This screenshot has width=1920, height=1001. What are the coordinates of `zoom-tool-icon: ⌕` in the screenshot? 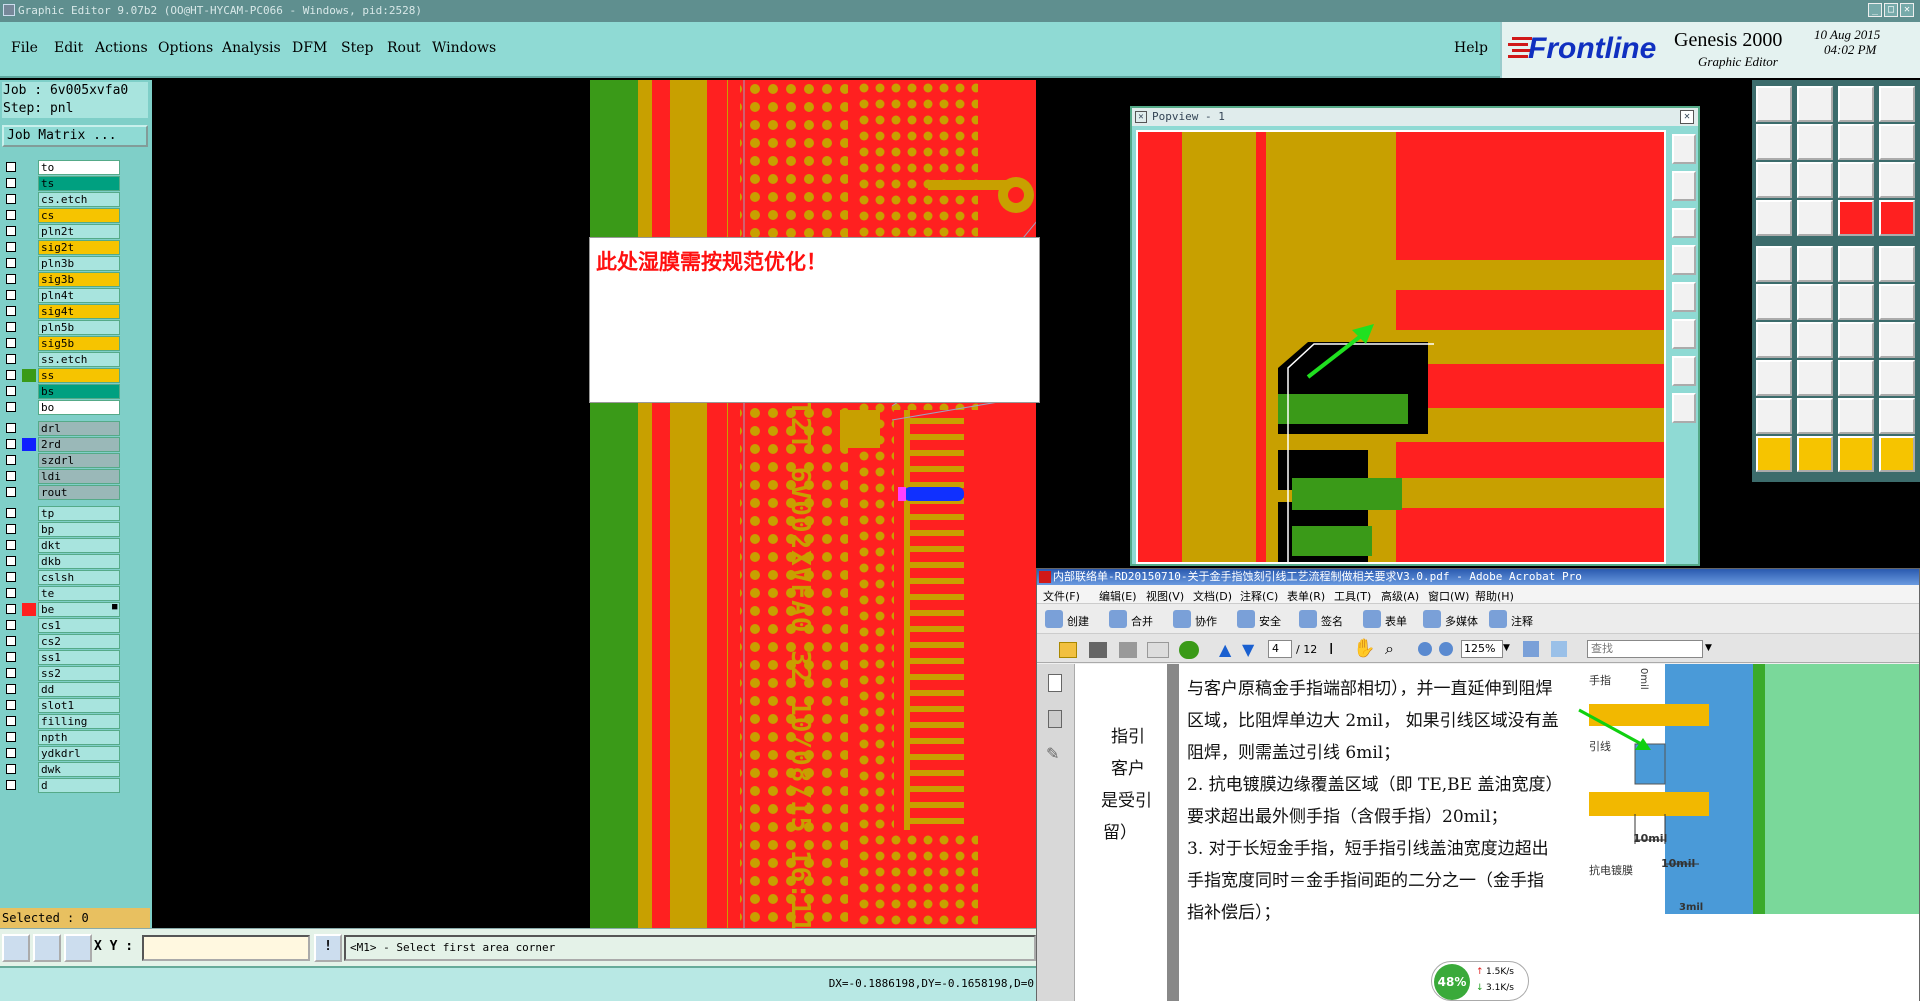 It's located at (1389, 649).